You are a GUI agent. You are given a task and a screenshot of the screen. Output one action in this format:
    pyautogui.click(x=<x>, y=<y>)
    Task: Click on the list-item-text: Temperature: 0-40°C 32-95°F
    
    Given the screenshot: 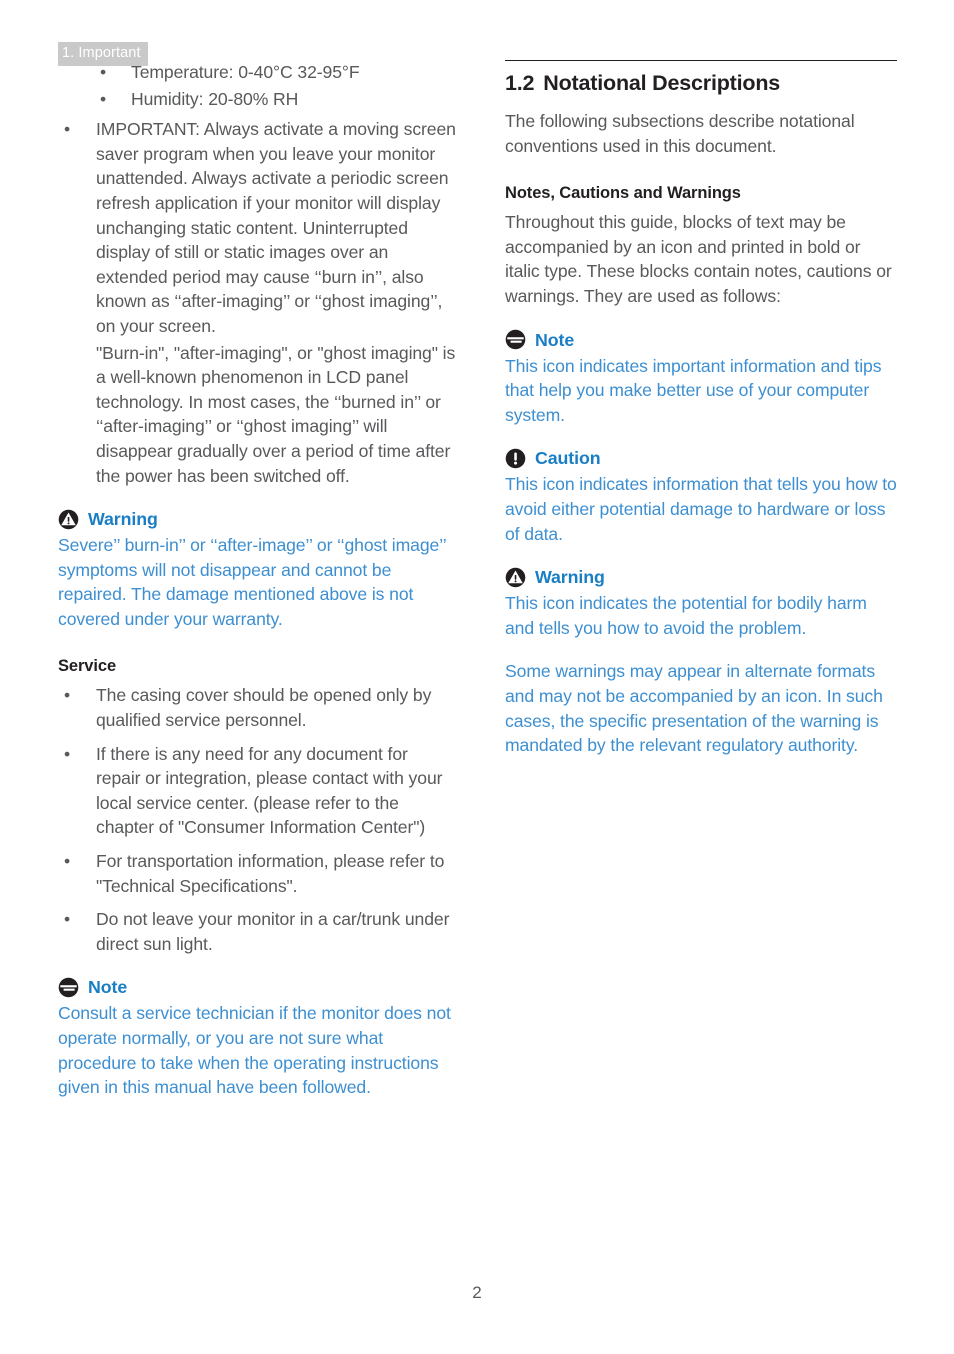 What is the action you would take?
    pyautogui.click(x=245, y=72)
    